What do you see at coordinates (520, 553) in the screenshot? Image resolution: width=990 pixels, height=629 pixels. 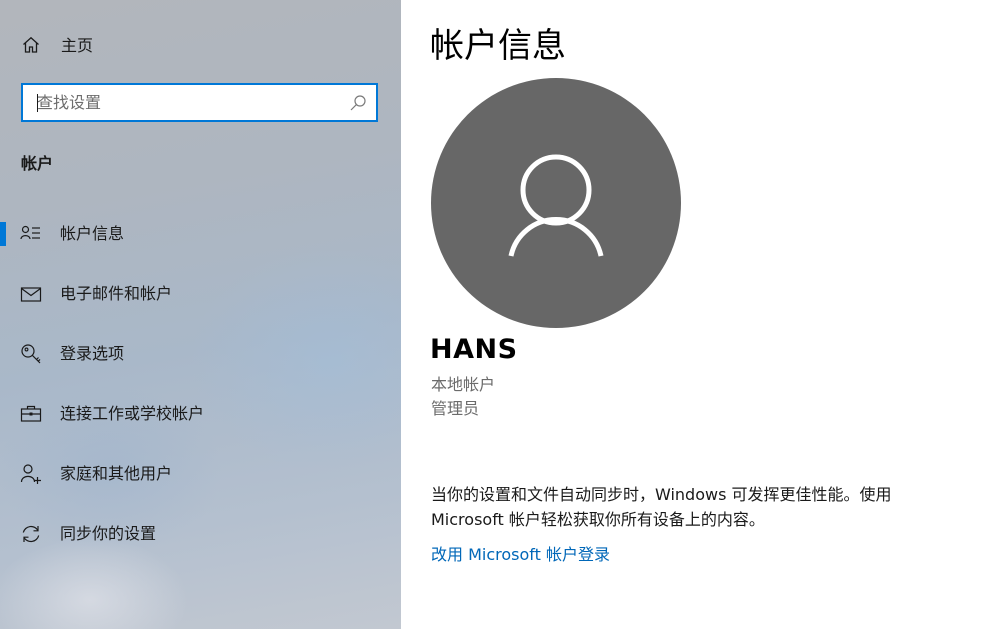 I see `microsoft-signin-link: 改用 Microsoft 帐户登录` at bounding box center [520, 553].